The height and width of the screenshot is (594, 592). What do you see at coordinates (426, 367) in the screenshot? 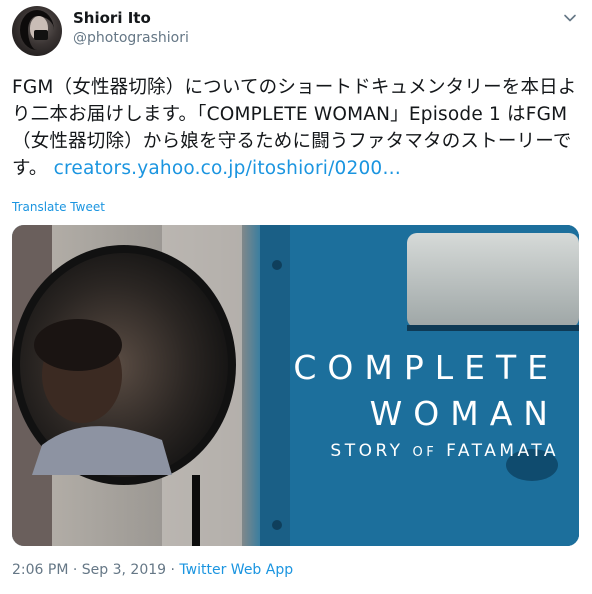
I see `media-title-line1: COMPLETE` at bounding box center [426, 367].